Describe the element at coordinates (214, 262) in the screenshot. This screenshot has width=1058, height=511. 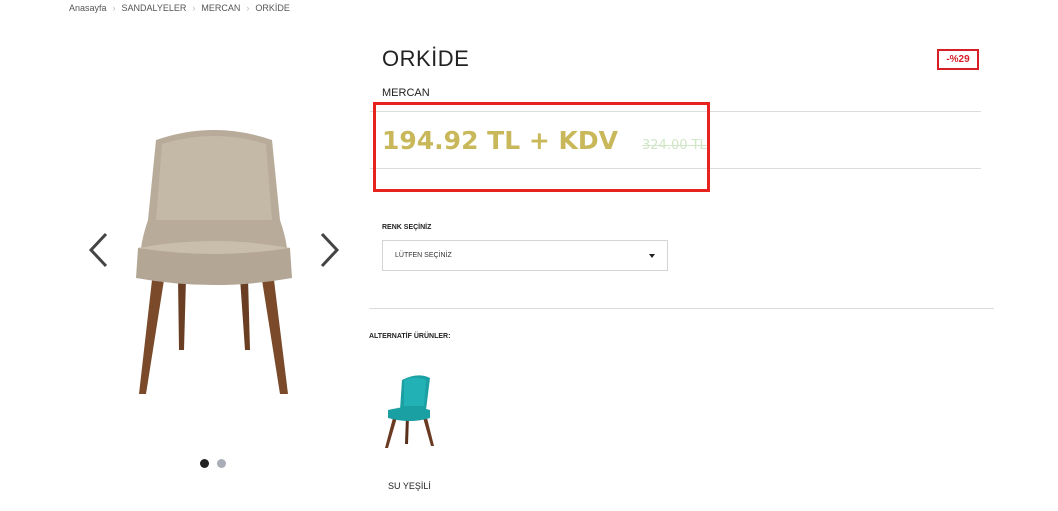
I see `product-image` at that location.